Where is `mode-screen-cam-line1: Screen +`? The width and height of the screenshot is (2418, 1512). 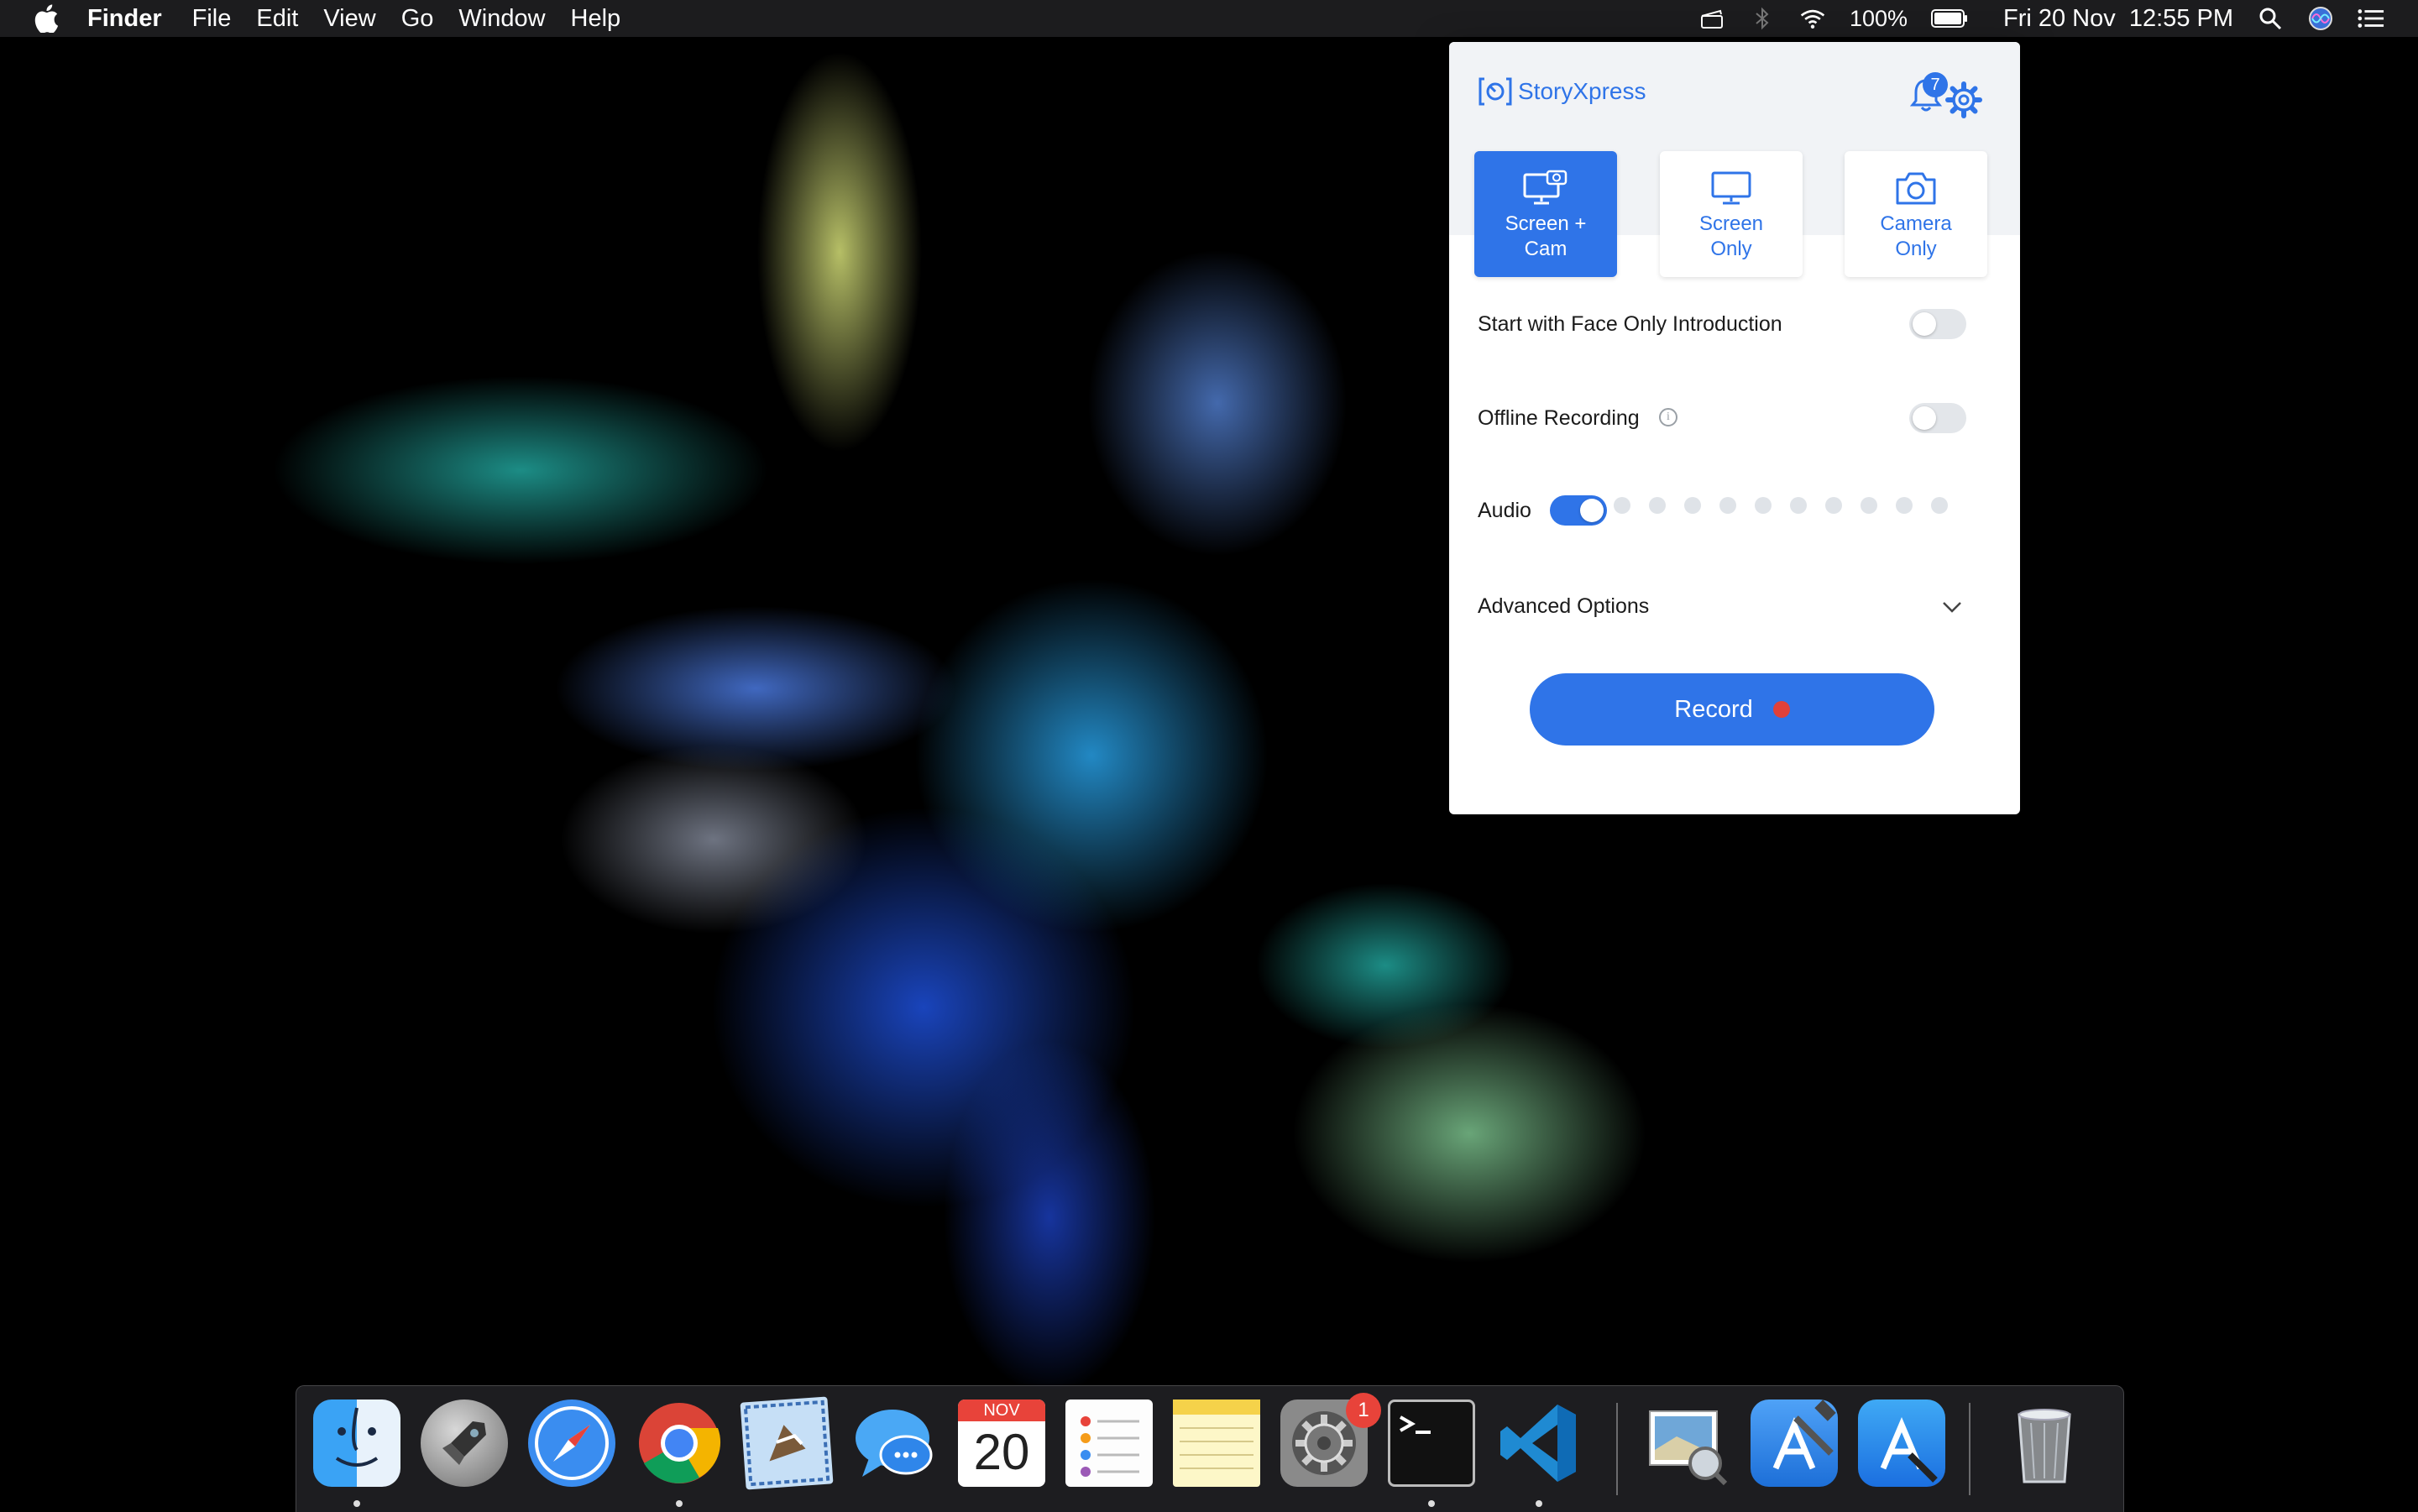
mode-screen-cam-line1: Screen + is located at coordinates (1546, 223).